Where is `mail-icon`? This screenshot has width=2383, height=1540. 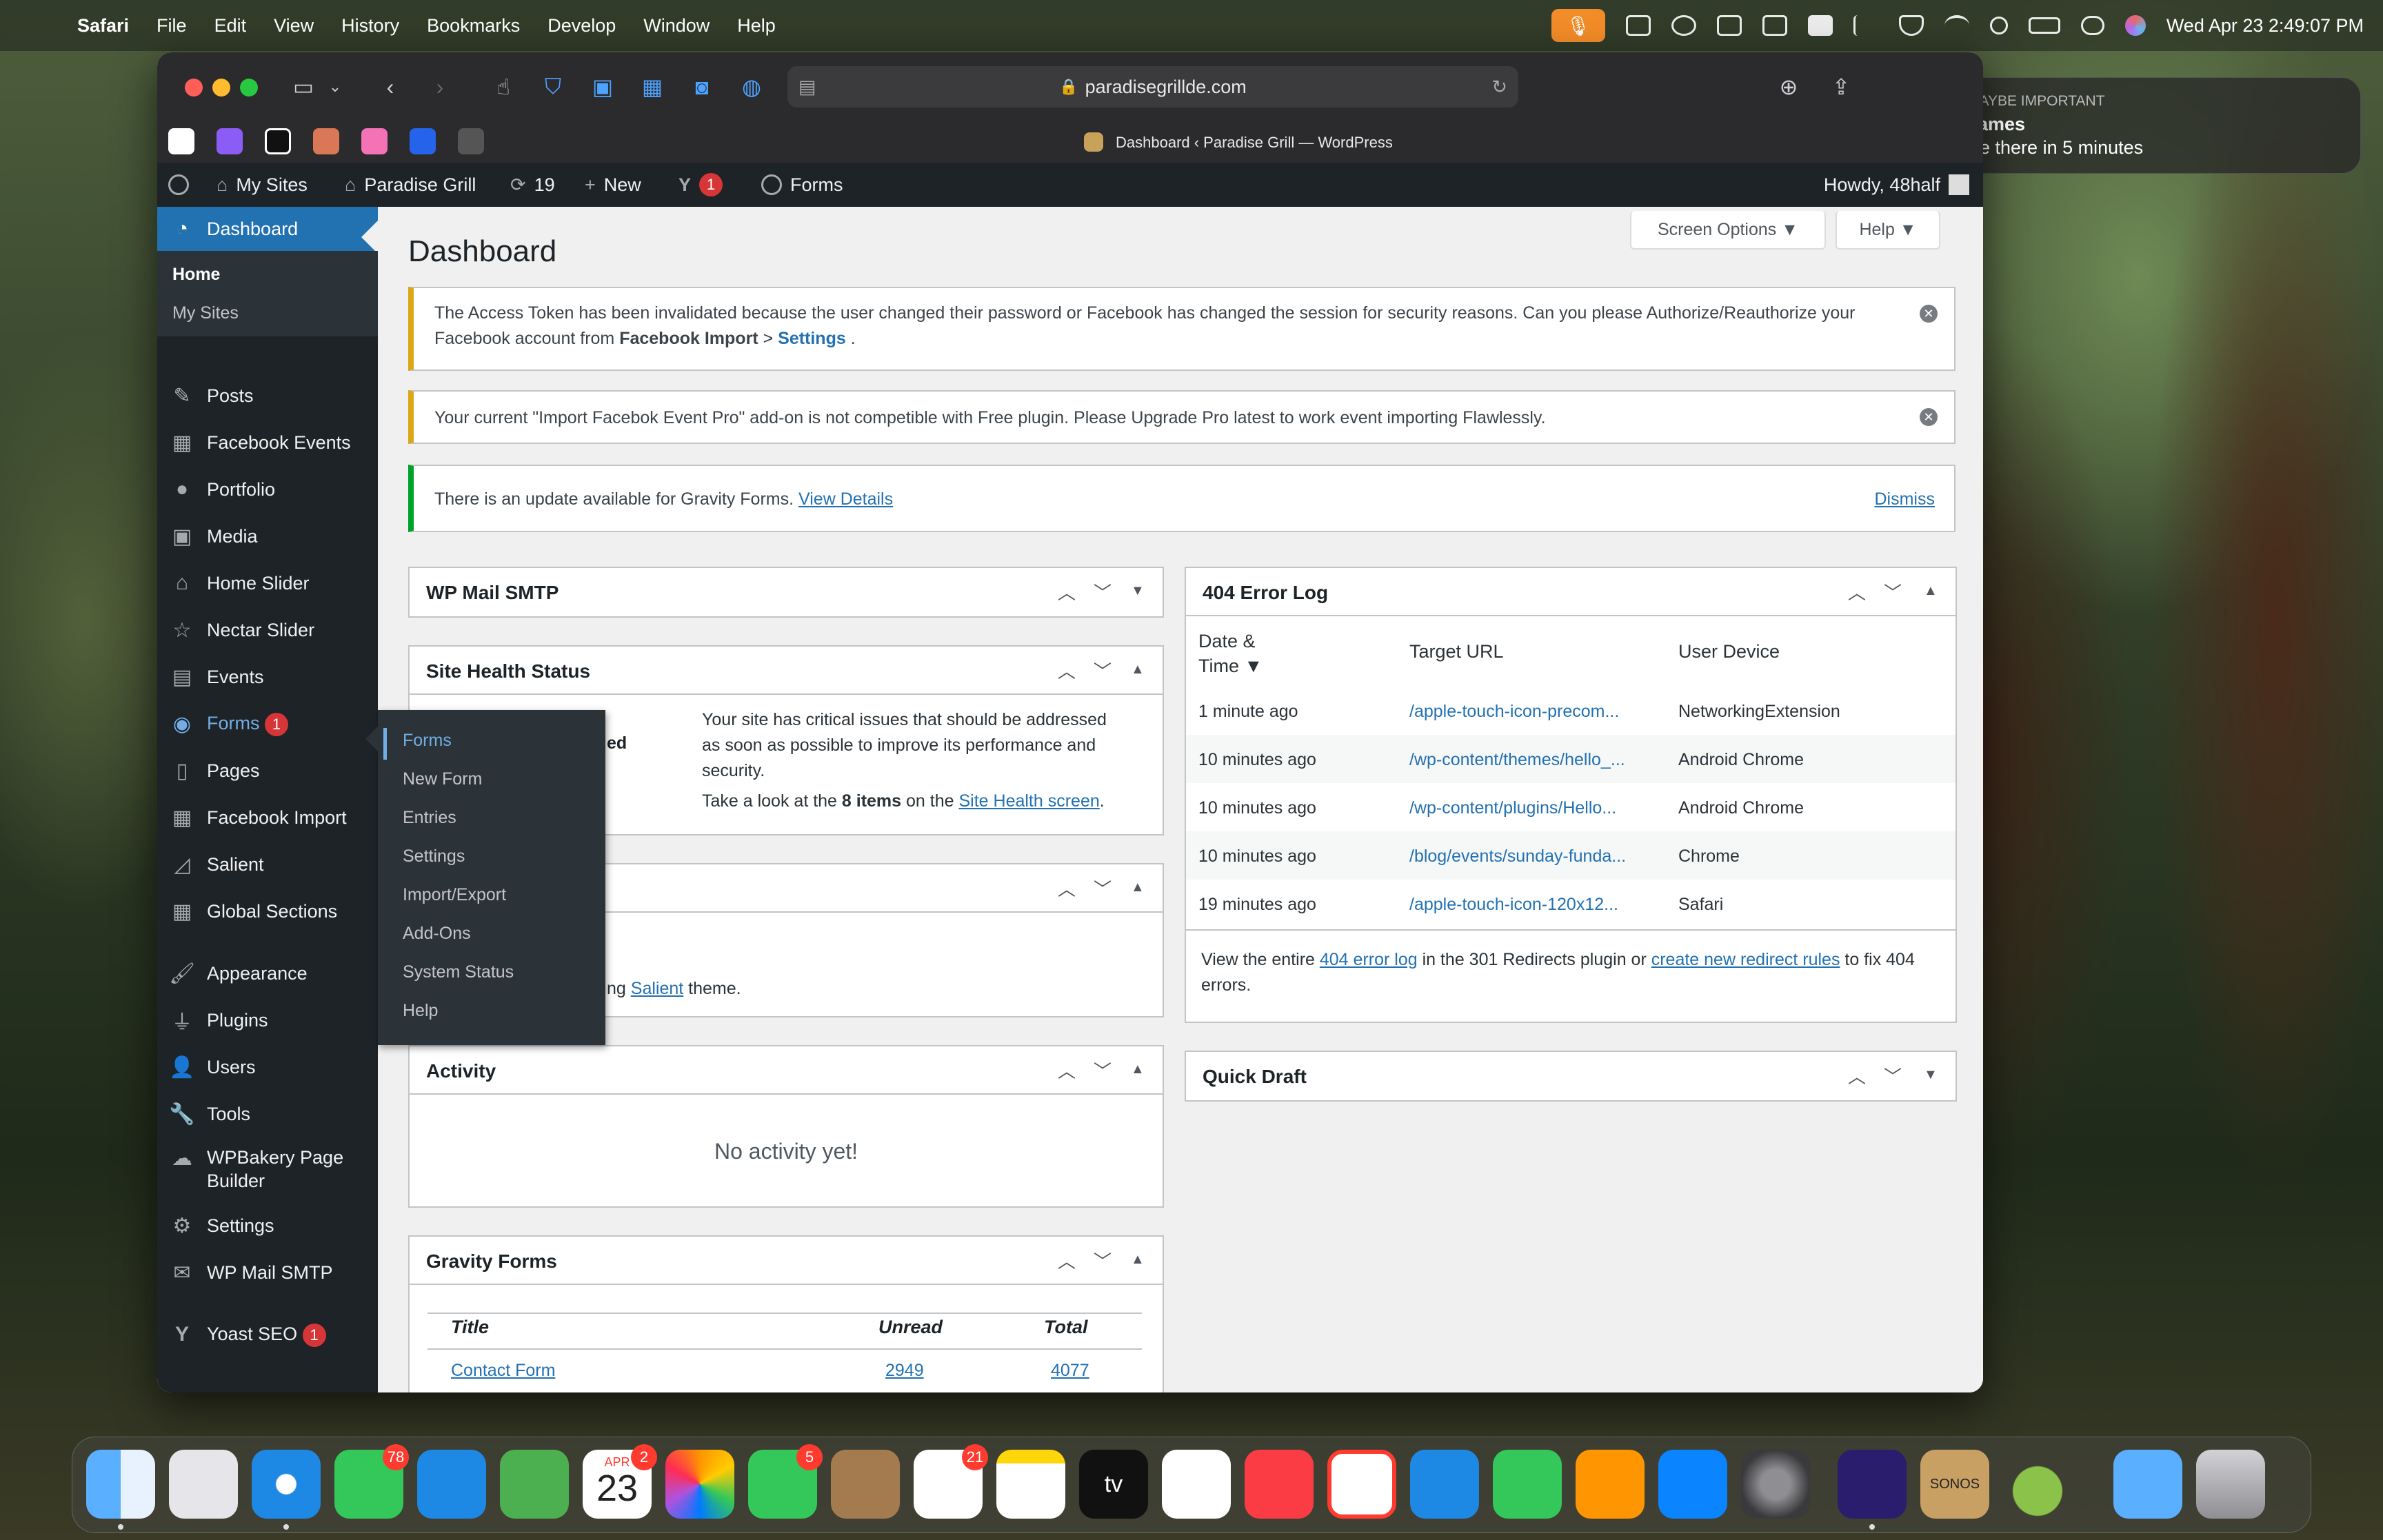 mail-icon is located at coordinates (451, 1485).